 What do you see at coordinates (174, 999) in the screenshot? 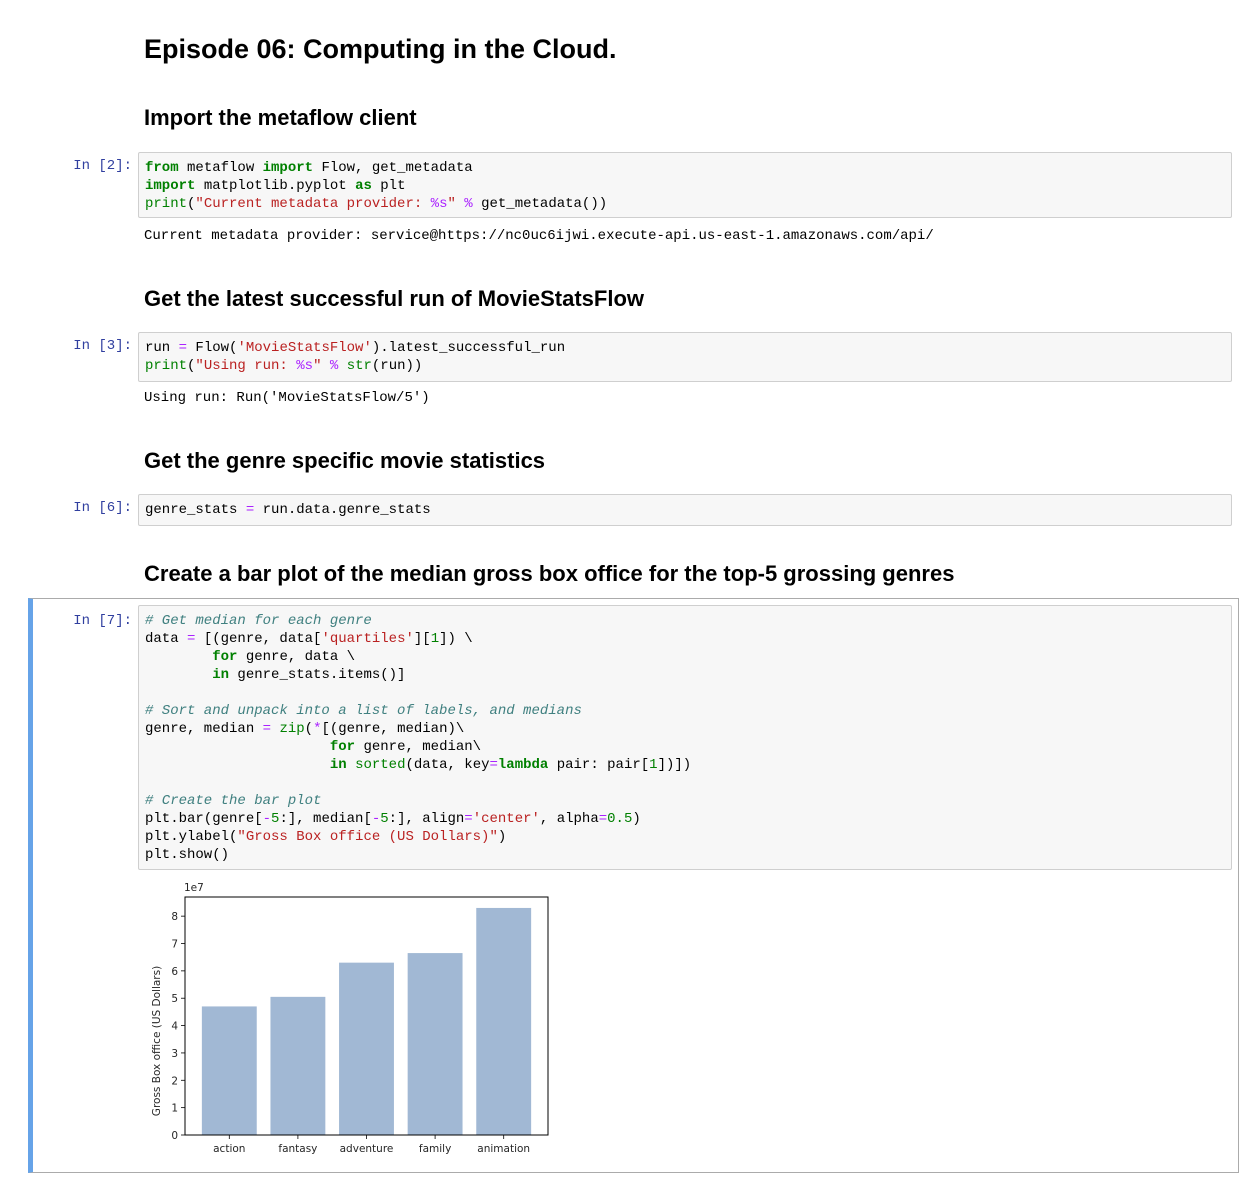
I see `y-tick-label: 5` at bounding box center [174, 999].